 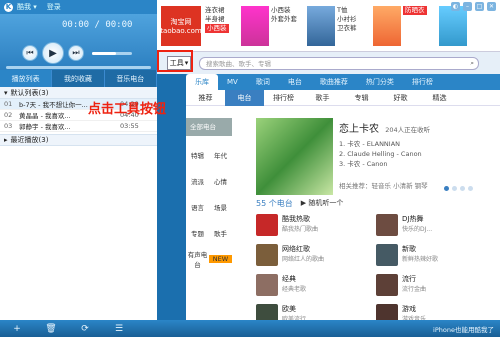 What do you see at coordinates (467, 6) in the screenshot?
I see `minimize-button: –` at bounding box center [467, 6].